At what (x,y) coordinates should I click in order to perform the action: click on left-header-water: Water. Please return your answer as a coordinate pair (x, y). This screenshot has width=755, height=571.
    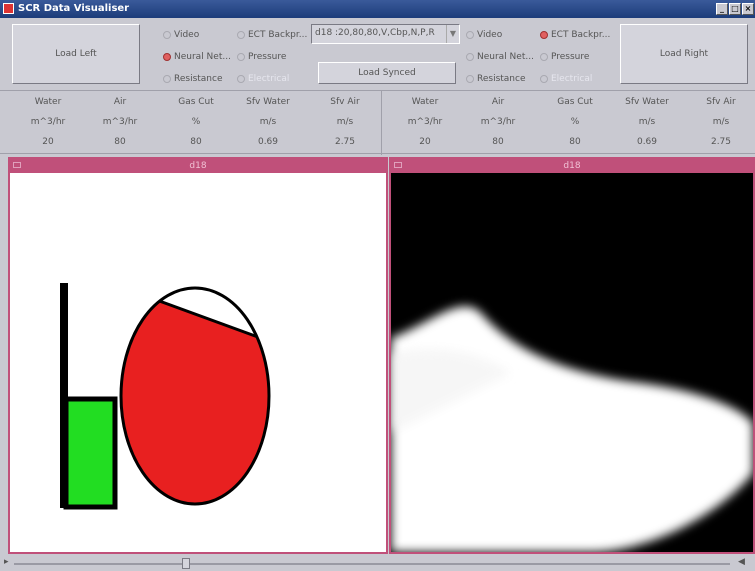
    Looking at the image, I should click on (48, 102).